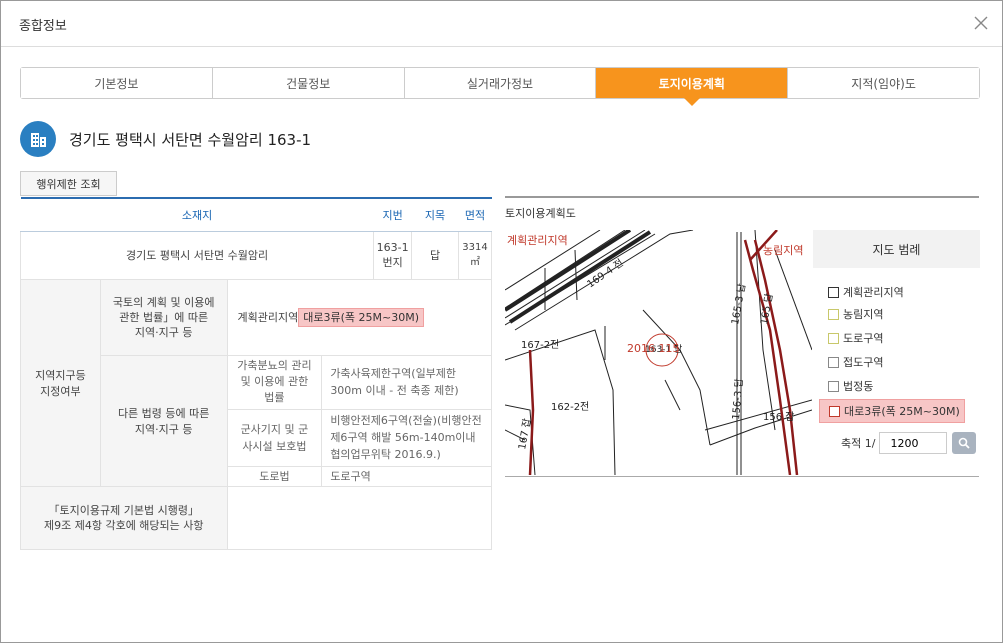 This screenshot has width=1003, height=643. Describe the element at coordinates (38, 139) in the screenshot. I see `building-icon` at that location.